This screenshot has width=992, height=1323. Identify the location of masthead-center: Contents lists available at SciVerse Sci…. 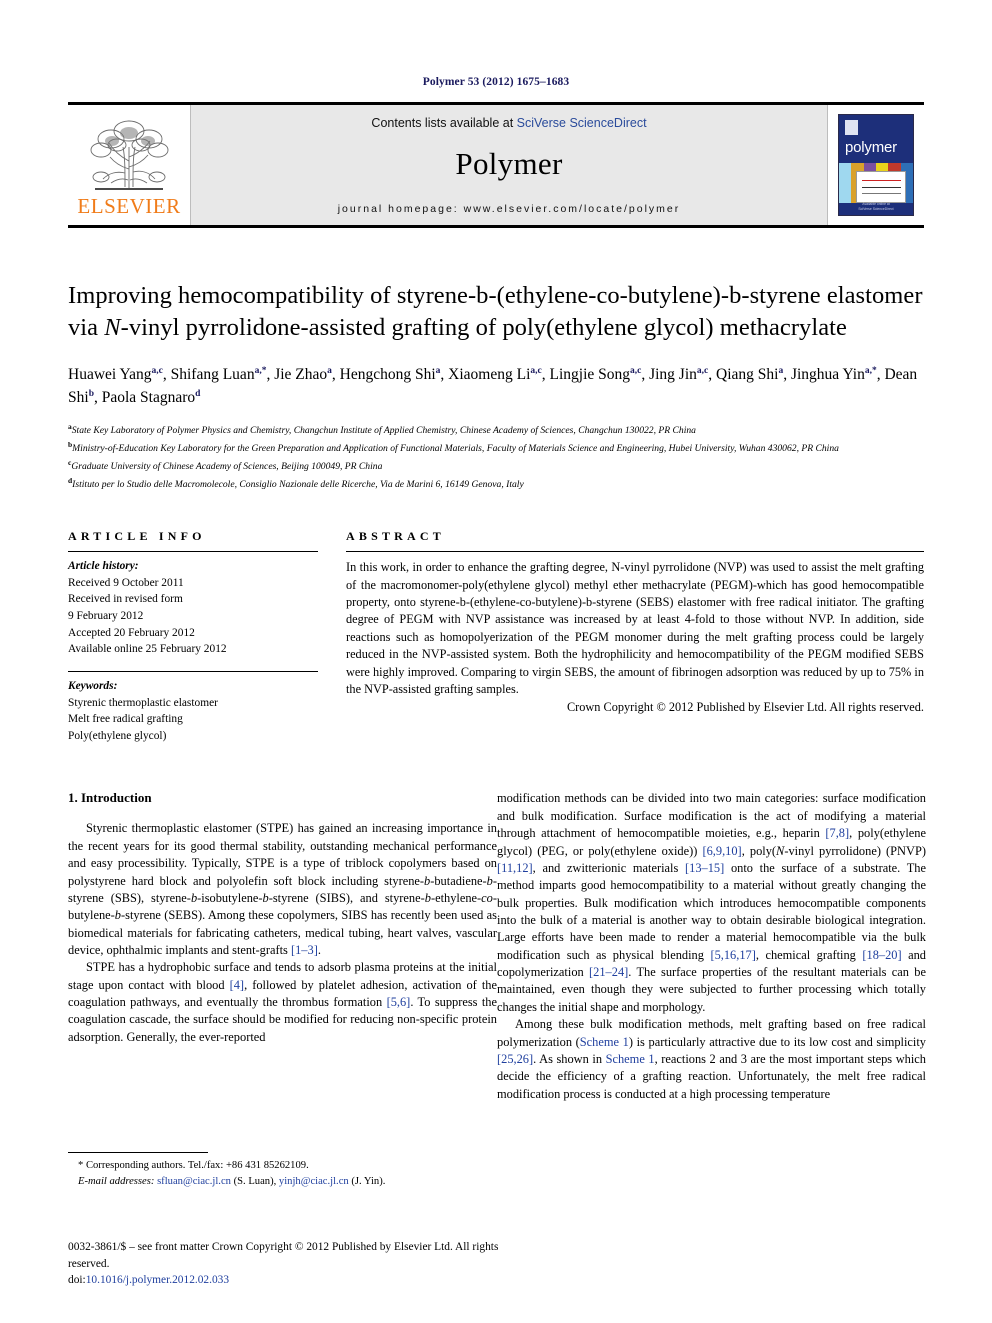
(509, 165).